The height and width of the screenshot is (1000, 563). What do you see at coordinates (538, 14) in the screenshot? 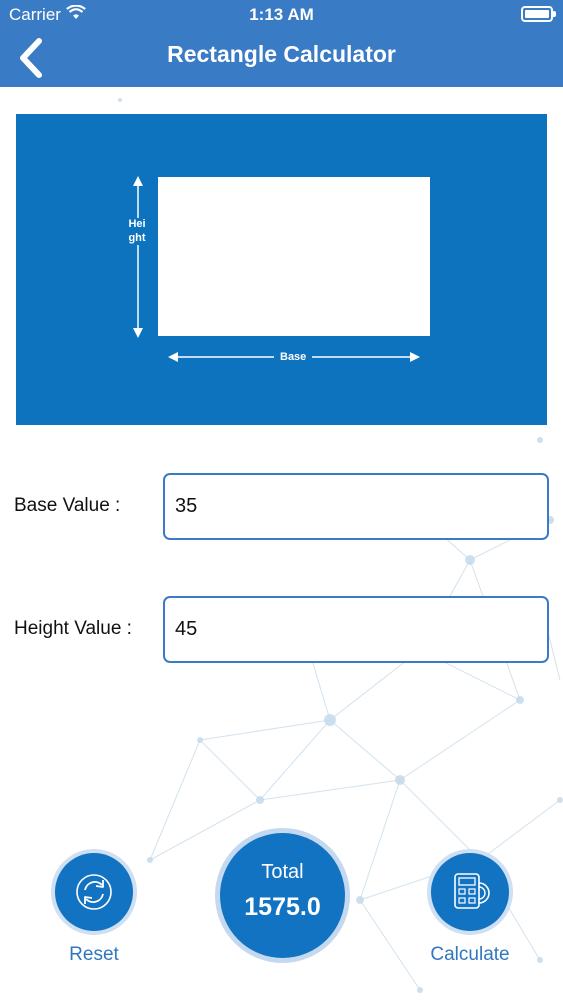
I see `battery-icon` at bounding box center [538, 14].